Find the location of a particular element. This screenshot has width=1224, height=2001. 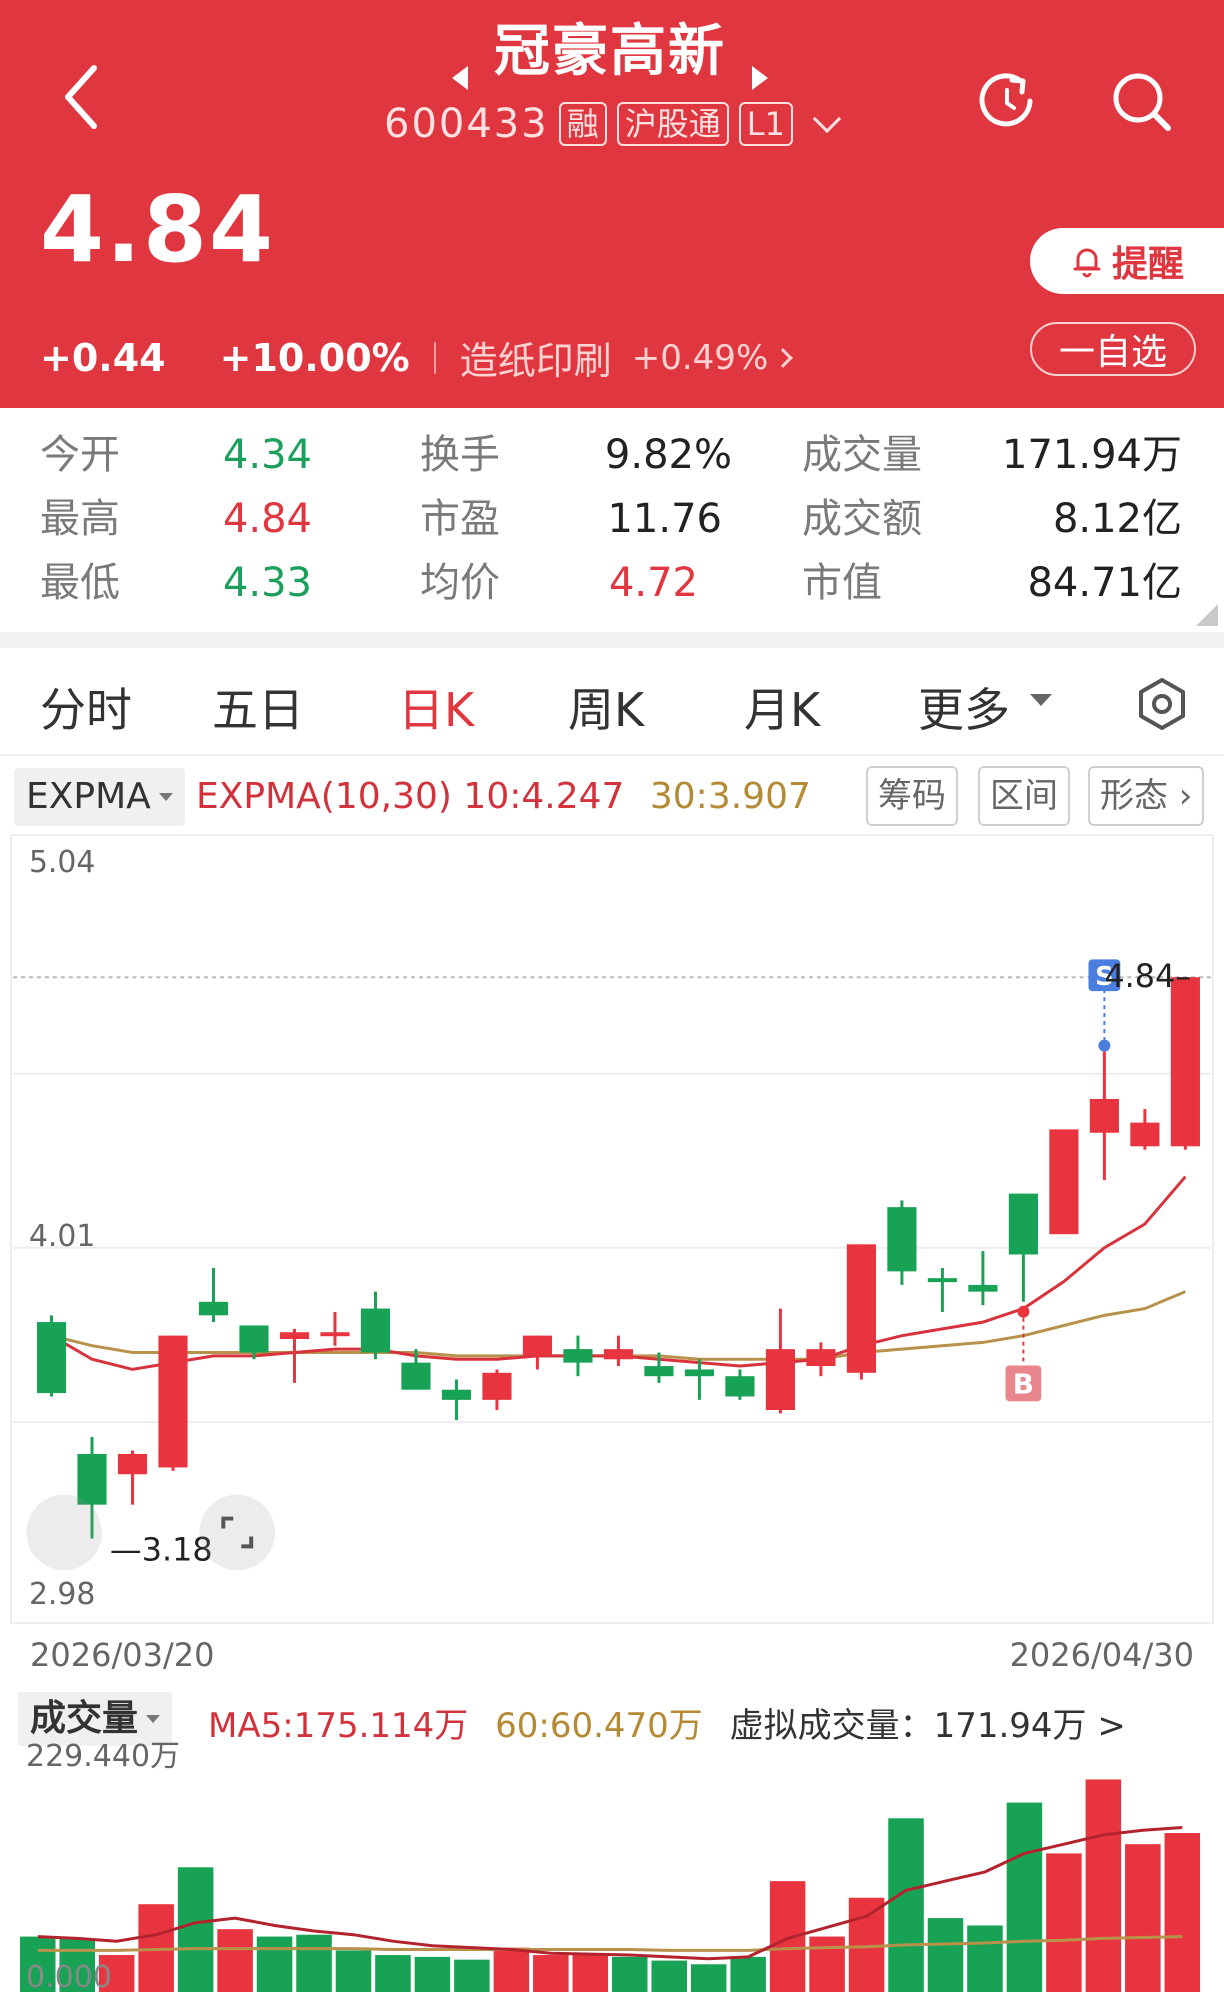

sector-change-pct: +0.49% is located at coordinates (700, 358).